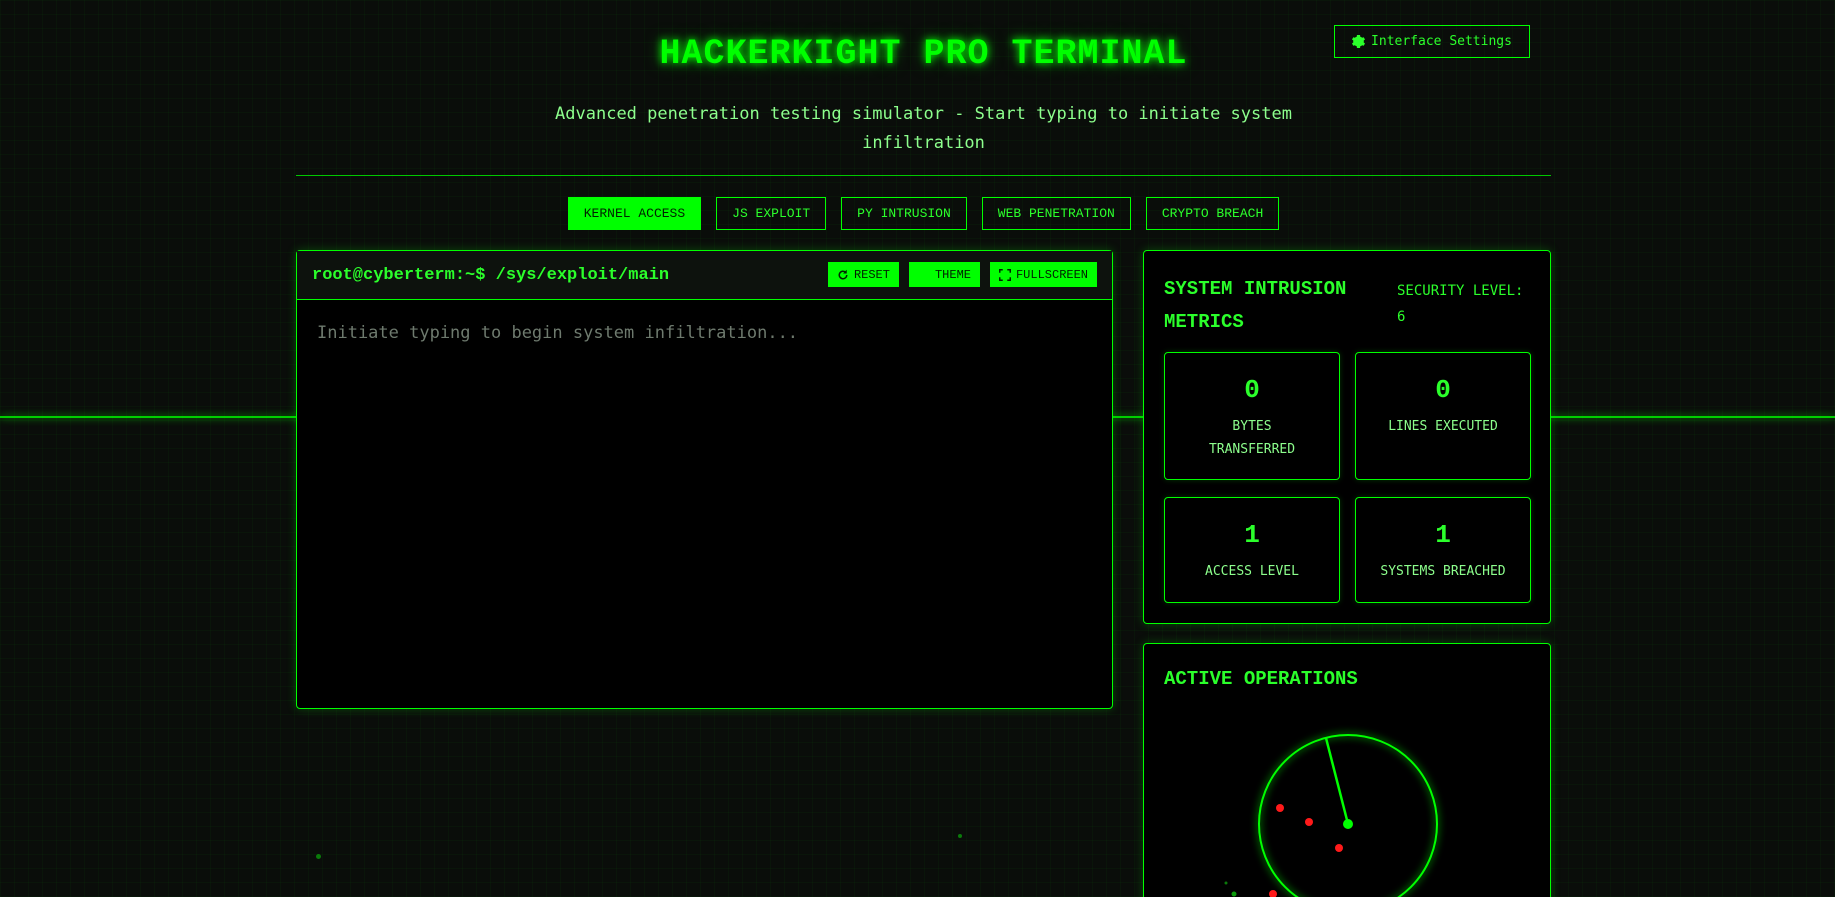 The width and height of the screenshot is (1835, 897). I want to click on header-divider, so click(923, 175).